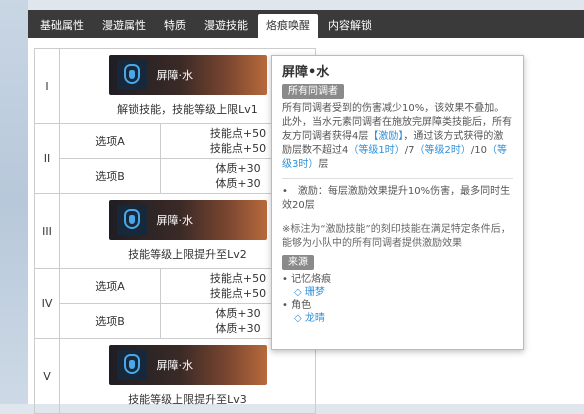  What do you see at coordinates (47, 158) in the screenshot?
I see `level-label: II` at bounding box center [47, 158].